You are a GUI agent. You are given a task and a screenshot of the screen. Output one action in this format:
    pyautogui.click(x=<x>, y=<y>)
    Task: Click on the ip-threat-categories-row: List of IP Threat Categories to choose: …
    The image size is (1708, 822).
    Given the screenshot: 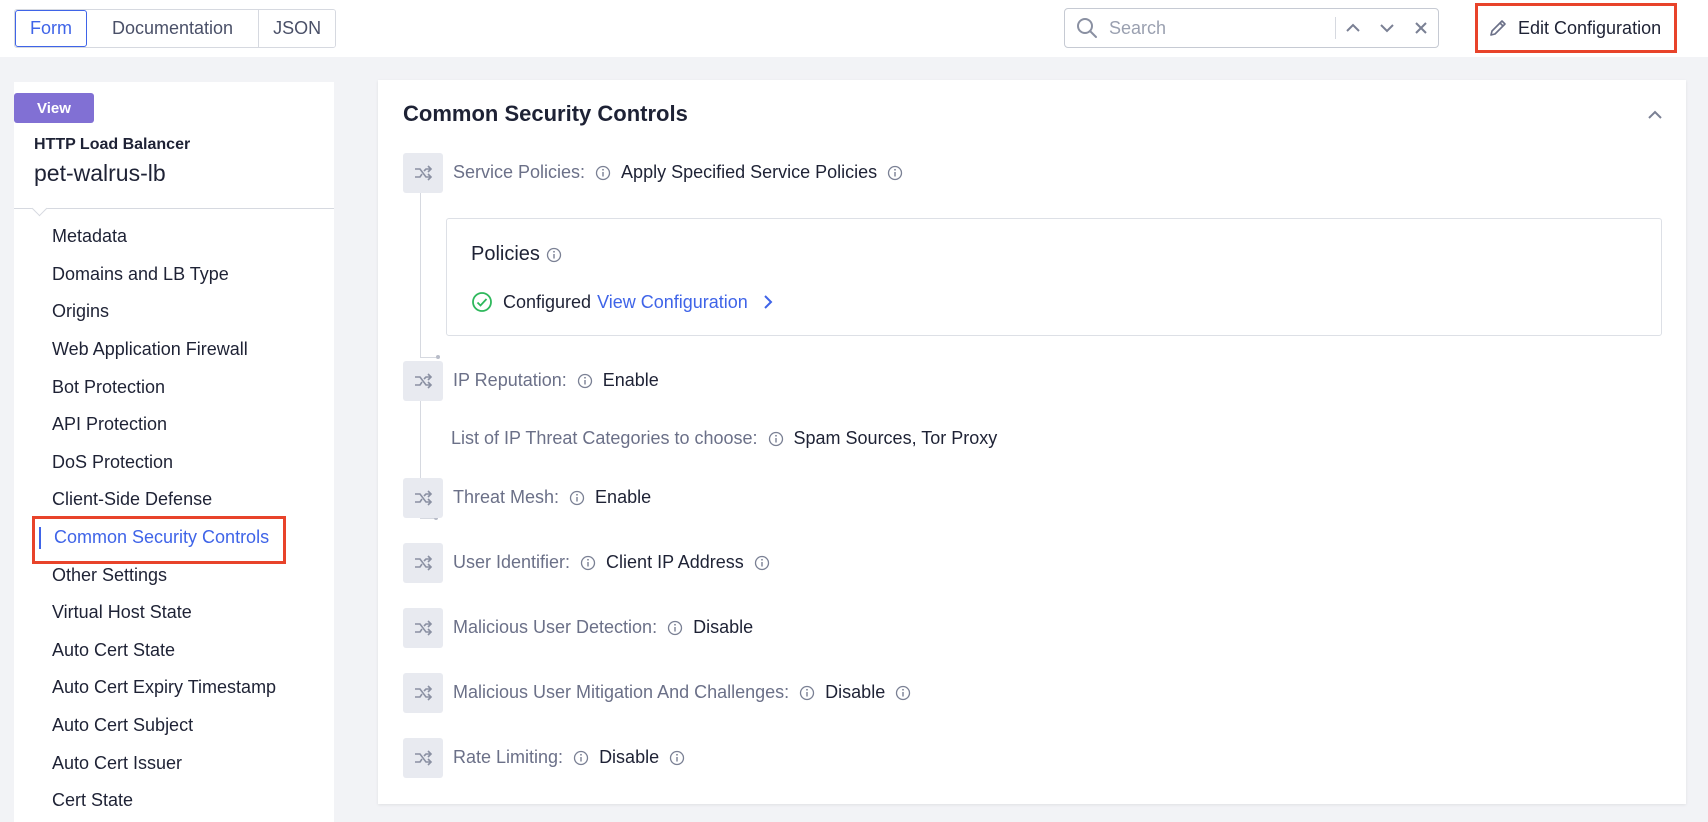 What is the action you would take?
    pyautogui.click(x=724, y=438)
    